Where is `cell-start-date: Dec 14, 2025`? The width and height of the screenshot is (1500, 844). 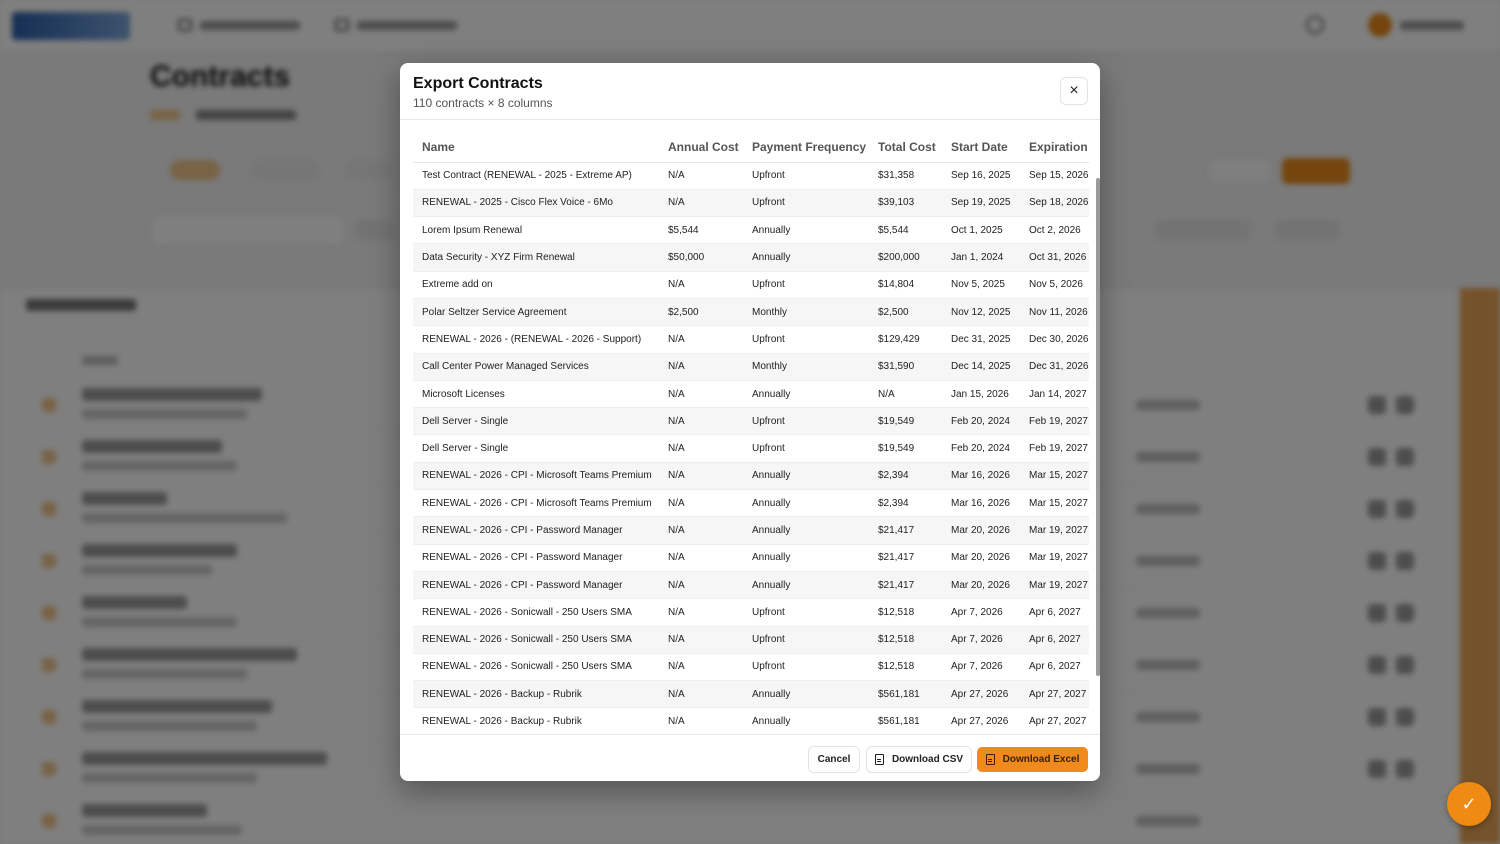
cell-start-date: Dec 14, 2025 is located at coordinates (981, 367).